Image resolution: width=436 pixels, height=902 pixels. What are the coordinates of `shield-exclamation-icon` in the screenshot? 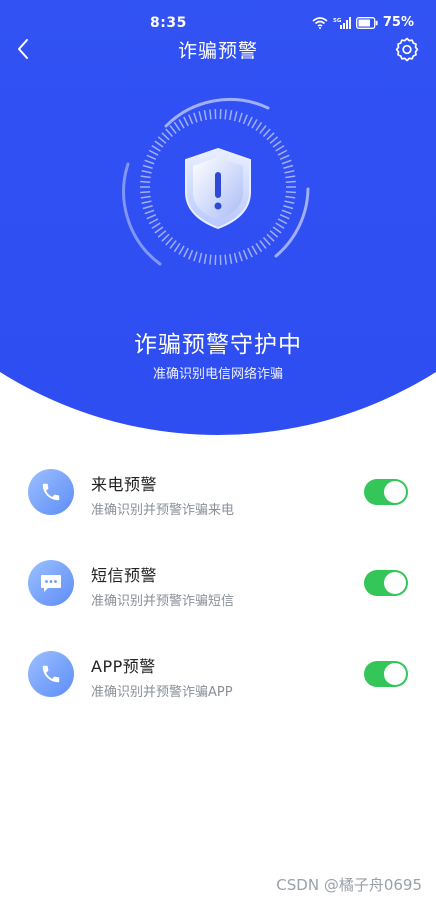 It's located at (218, 188).